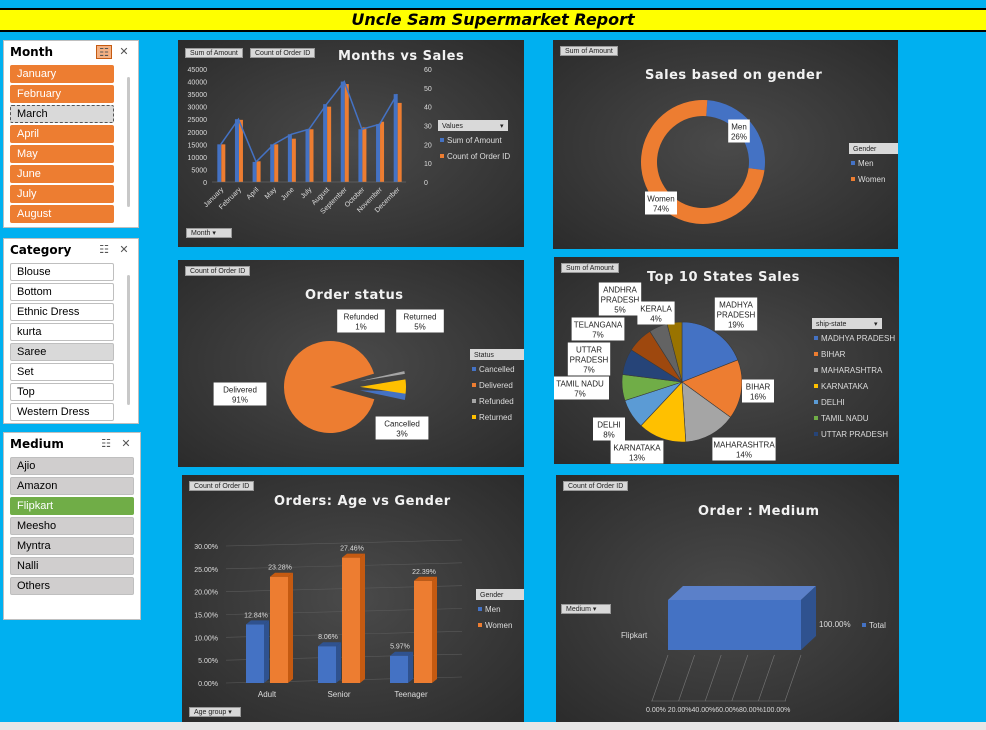 This screenshot has height=730, width=986. I want to click on slicer-item-may: May, so click(62, 154).